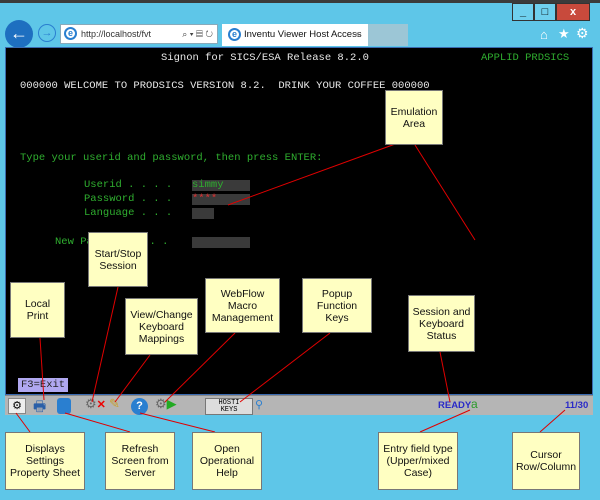 The image size is (600, 500). What do you see at coordinates (208, 185) in the screenshot?
I see `userid-value: simmy` at bounding box center [208, 185].